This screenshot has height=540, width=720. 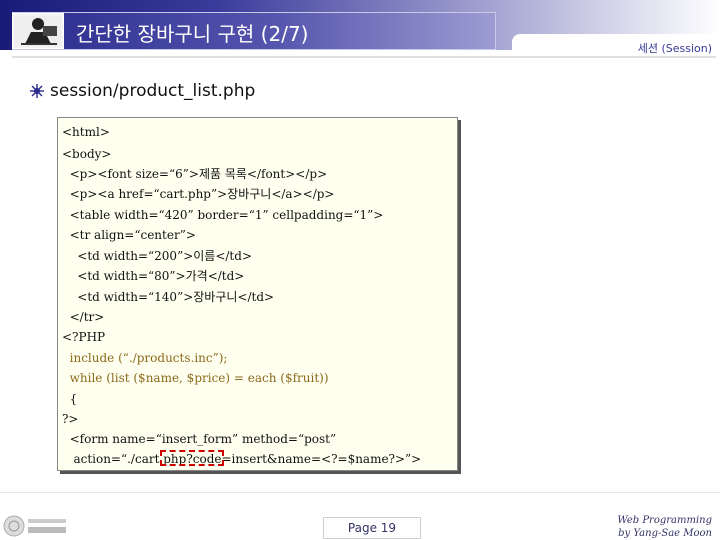 What do you see at coordinates (192, 34) in the screenshot?
I see `slide-title: 간단한 장바구니 구현 (2/7)` at bounding box center [192, 34].